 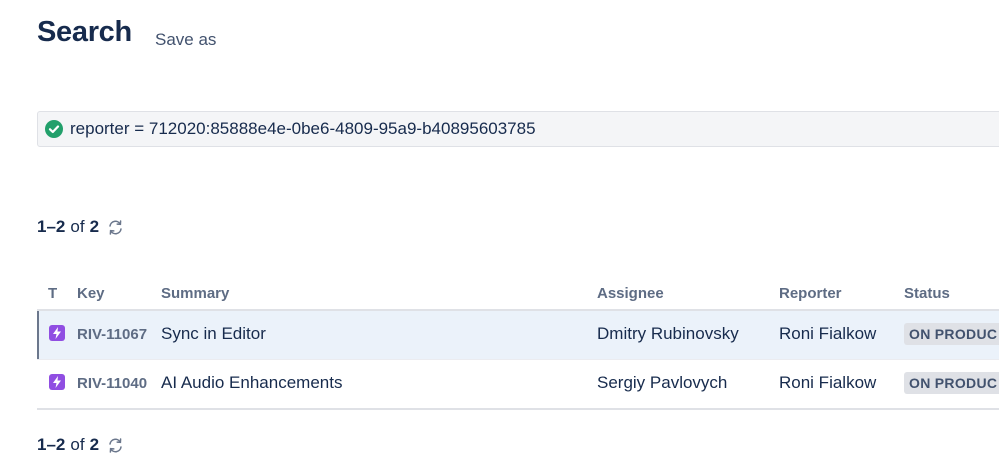 I want to click on pagination-bottom: 1–2 of 2, so click(x=80, y=445).